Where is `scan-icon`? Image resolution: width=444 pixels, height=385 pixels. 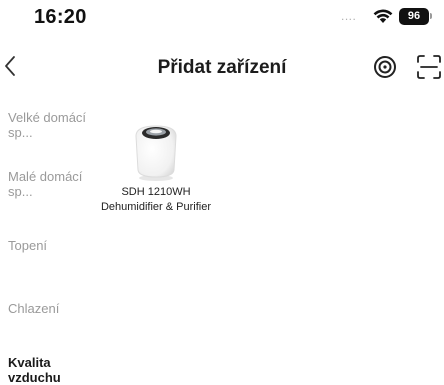 scan-icon is located at coordinates (429, 67).